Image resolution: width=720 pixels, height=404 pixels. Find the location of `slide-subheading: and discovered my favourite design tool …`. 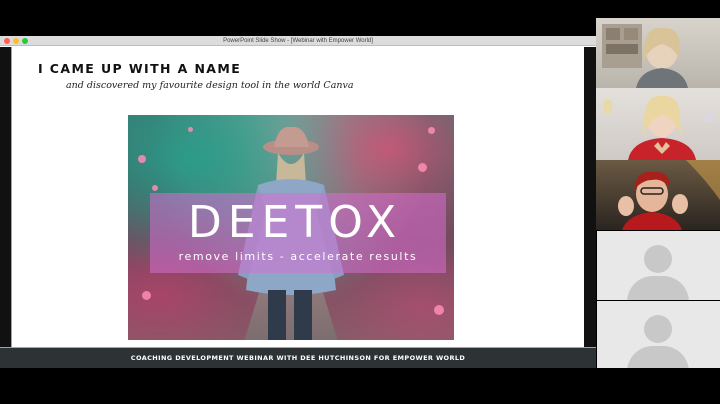

slide-subheading: and discovered my favourite design tool … is located at coordinates (210, 85).